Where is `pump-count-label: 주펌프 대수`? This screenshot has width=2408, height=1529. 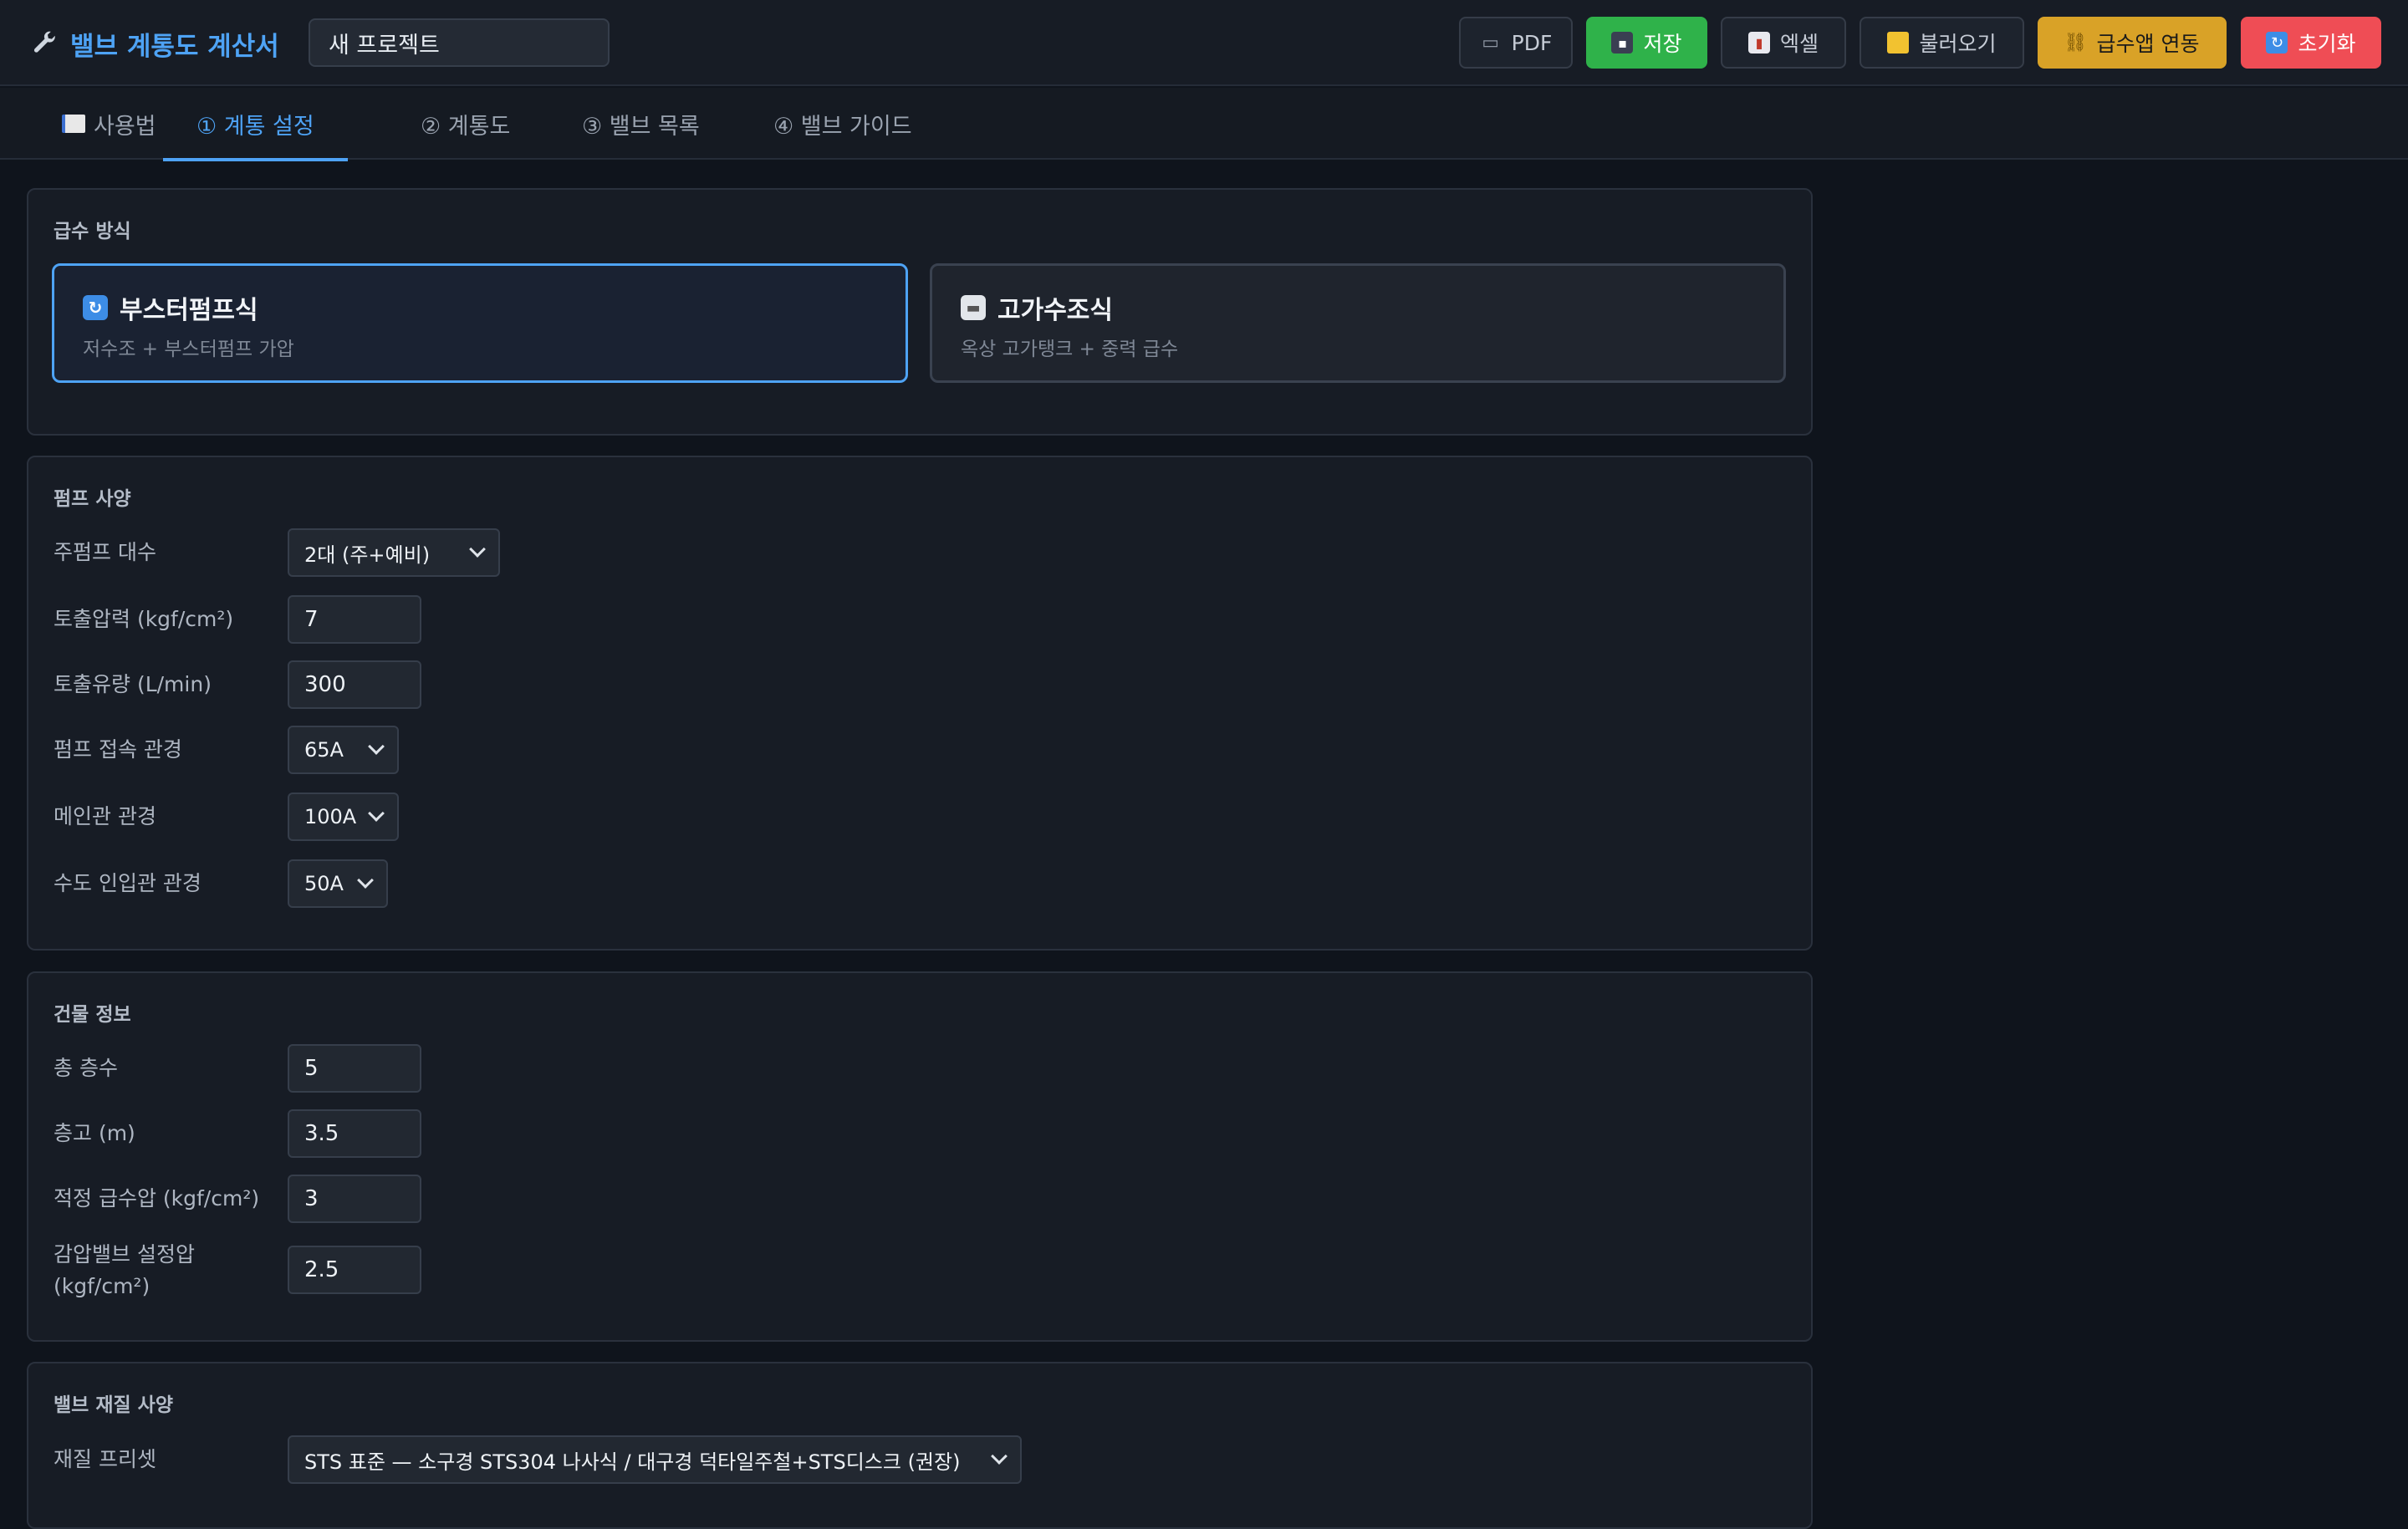 pump-count-label: 주펌프 대수 is located at coordinates (105, 552).